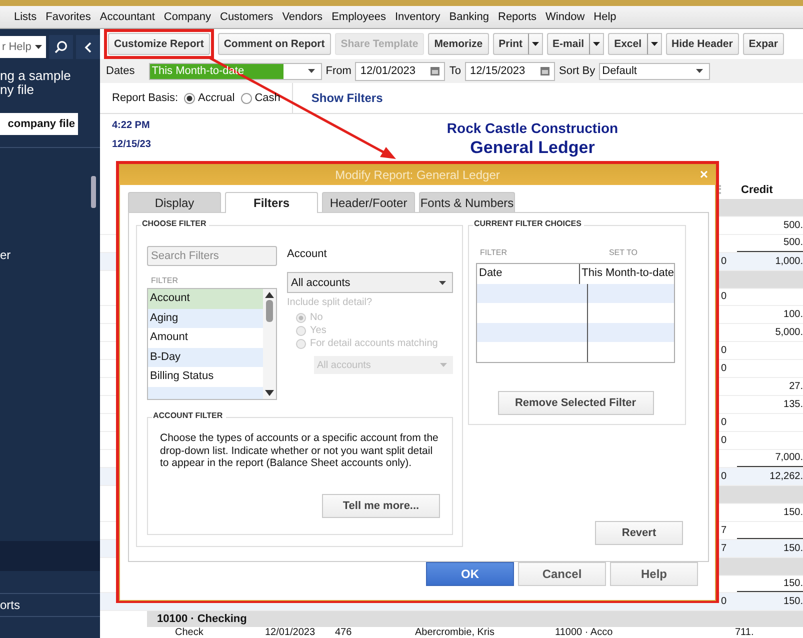 The height and width of the screenshot is (638, 803). Describe the element at coordinates (528, 223) in the screenshot. I see `group-heading: CURRENT FILTER CHOICES` at that location.